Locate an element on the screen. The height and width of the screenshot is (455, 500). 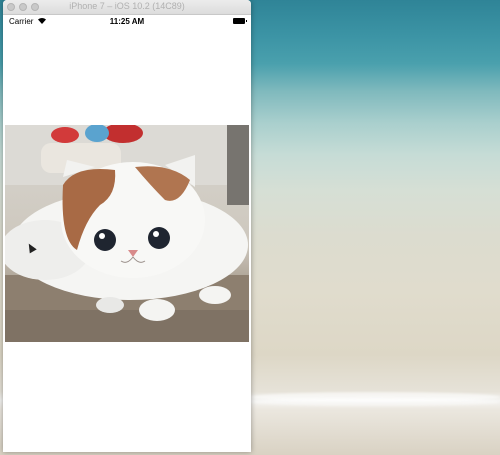
wave-foam is located at coordinates (375, 402).